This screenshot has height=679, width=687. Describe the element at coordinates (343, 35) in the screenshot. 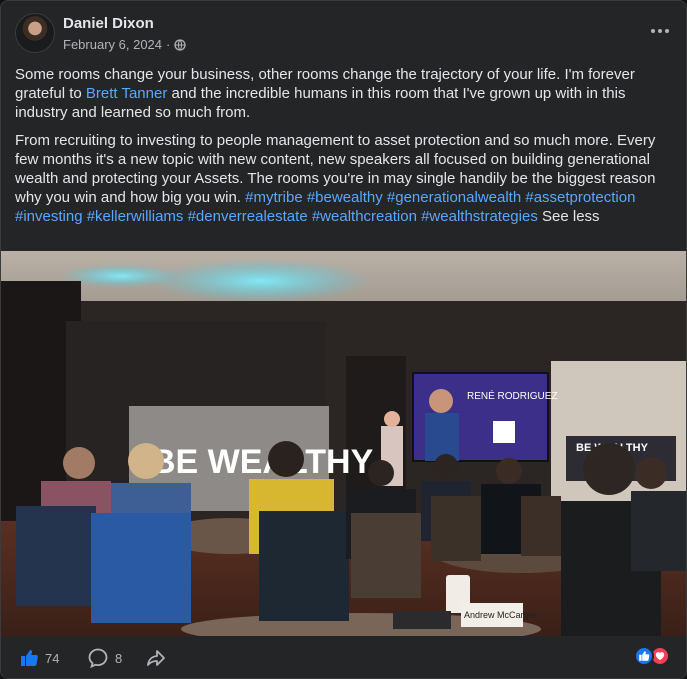

I see `post-header: Daniel Dixon February 6, 2024 ·` at that location.